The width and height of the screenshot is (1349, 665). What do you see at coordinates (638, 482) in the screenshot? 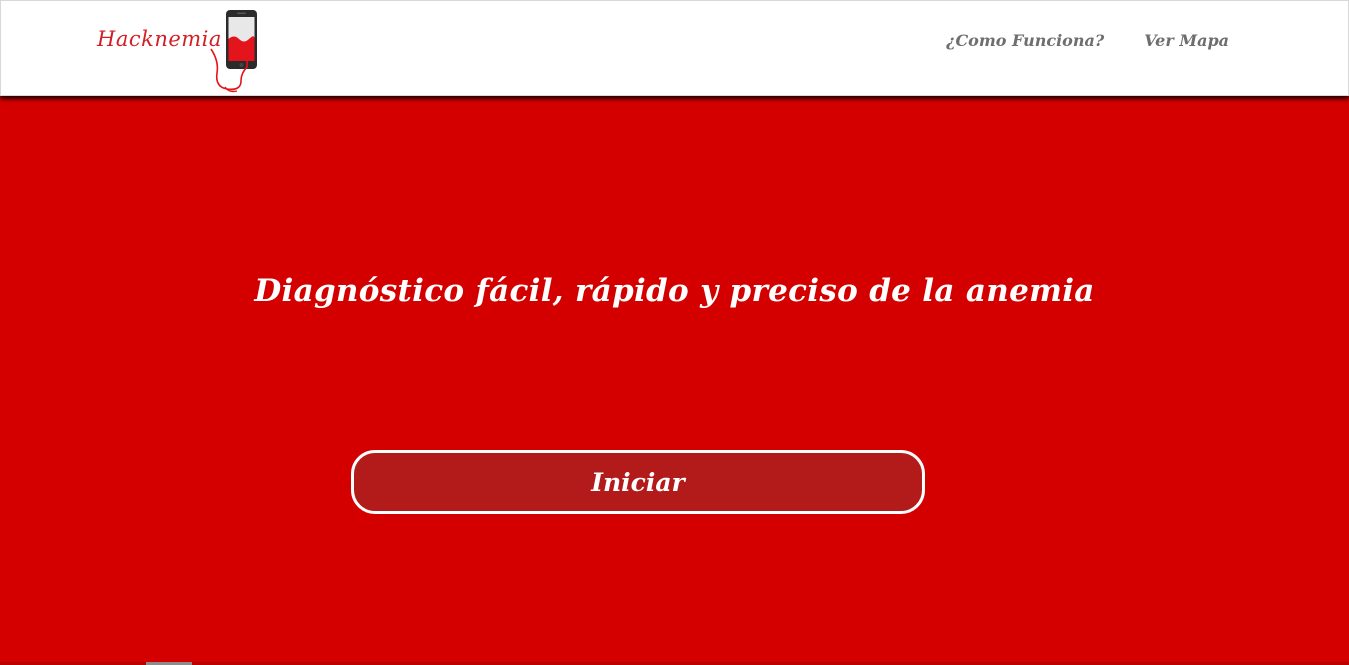
I see `start-button: Iniciar` at bounding box center [638, 482].